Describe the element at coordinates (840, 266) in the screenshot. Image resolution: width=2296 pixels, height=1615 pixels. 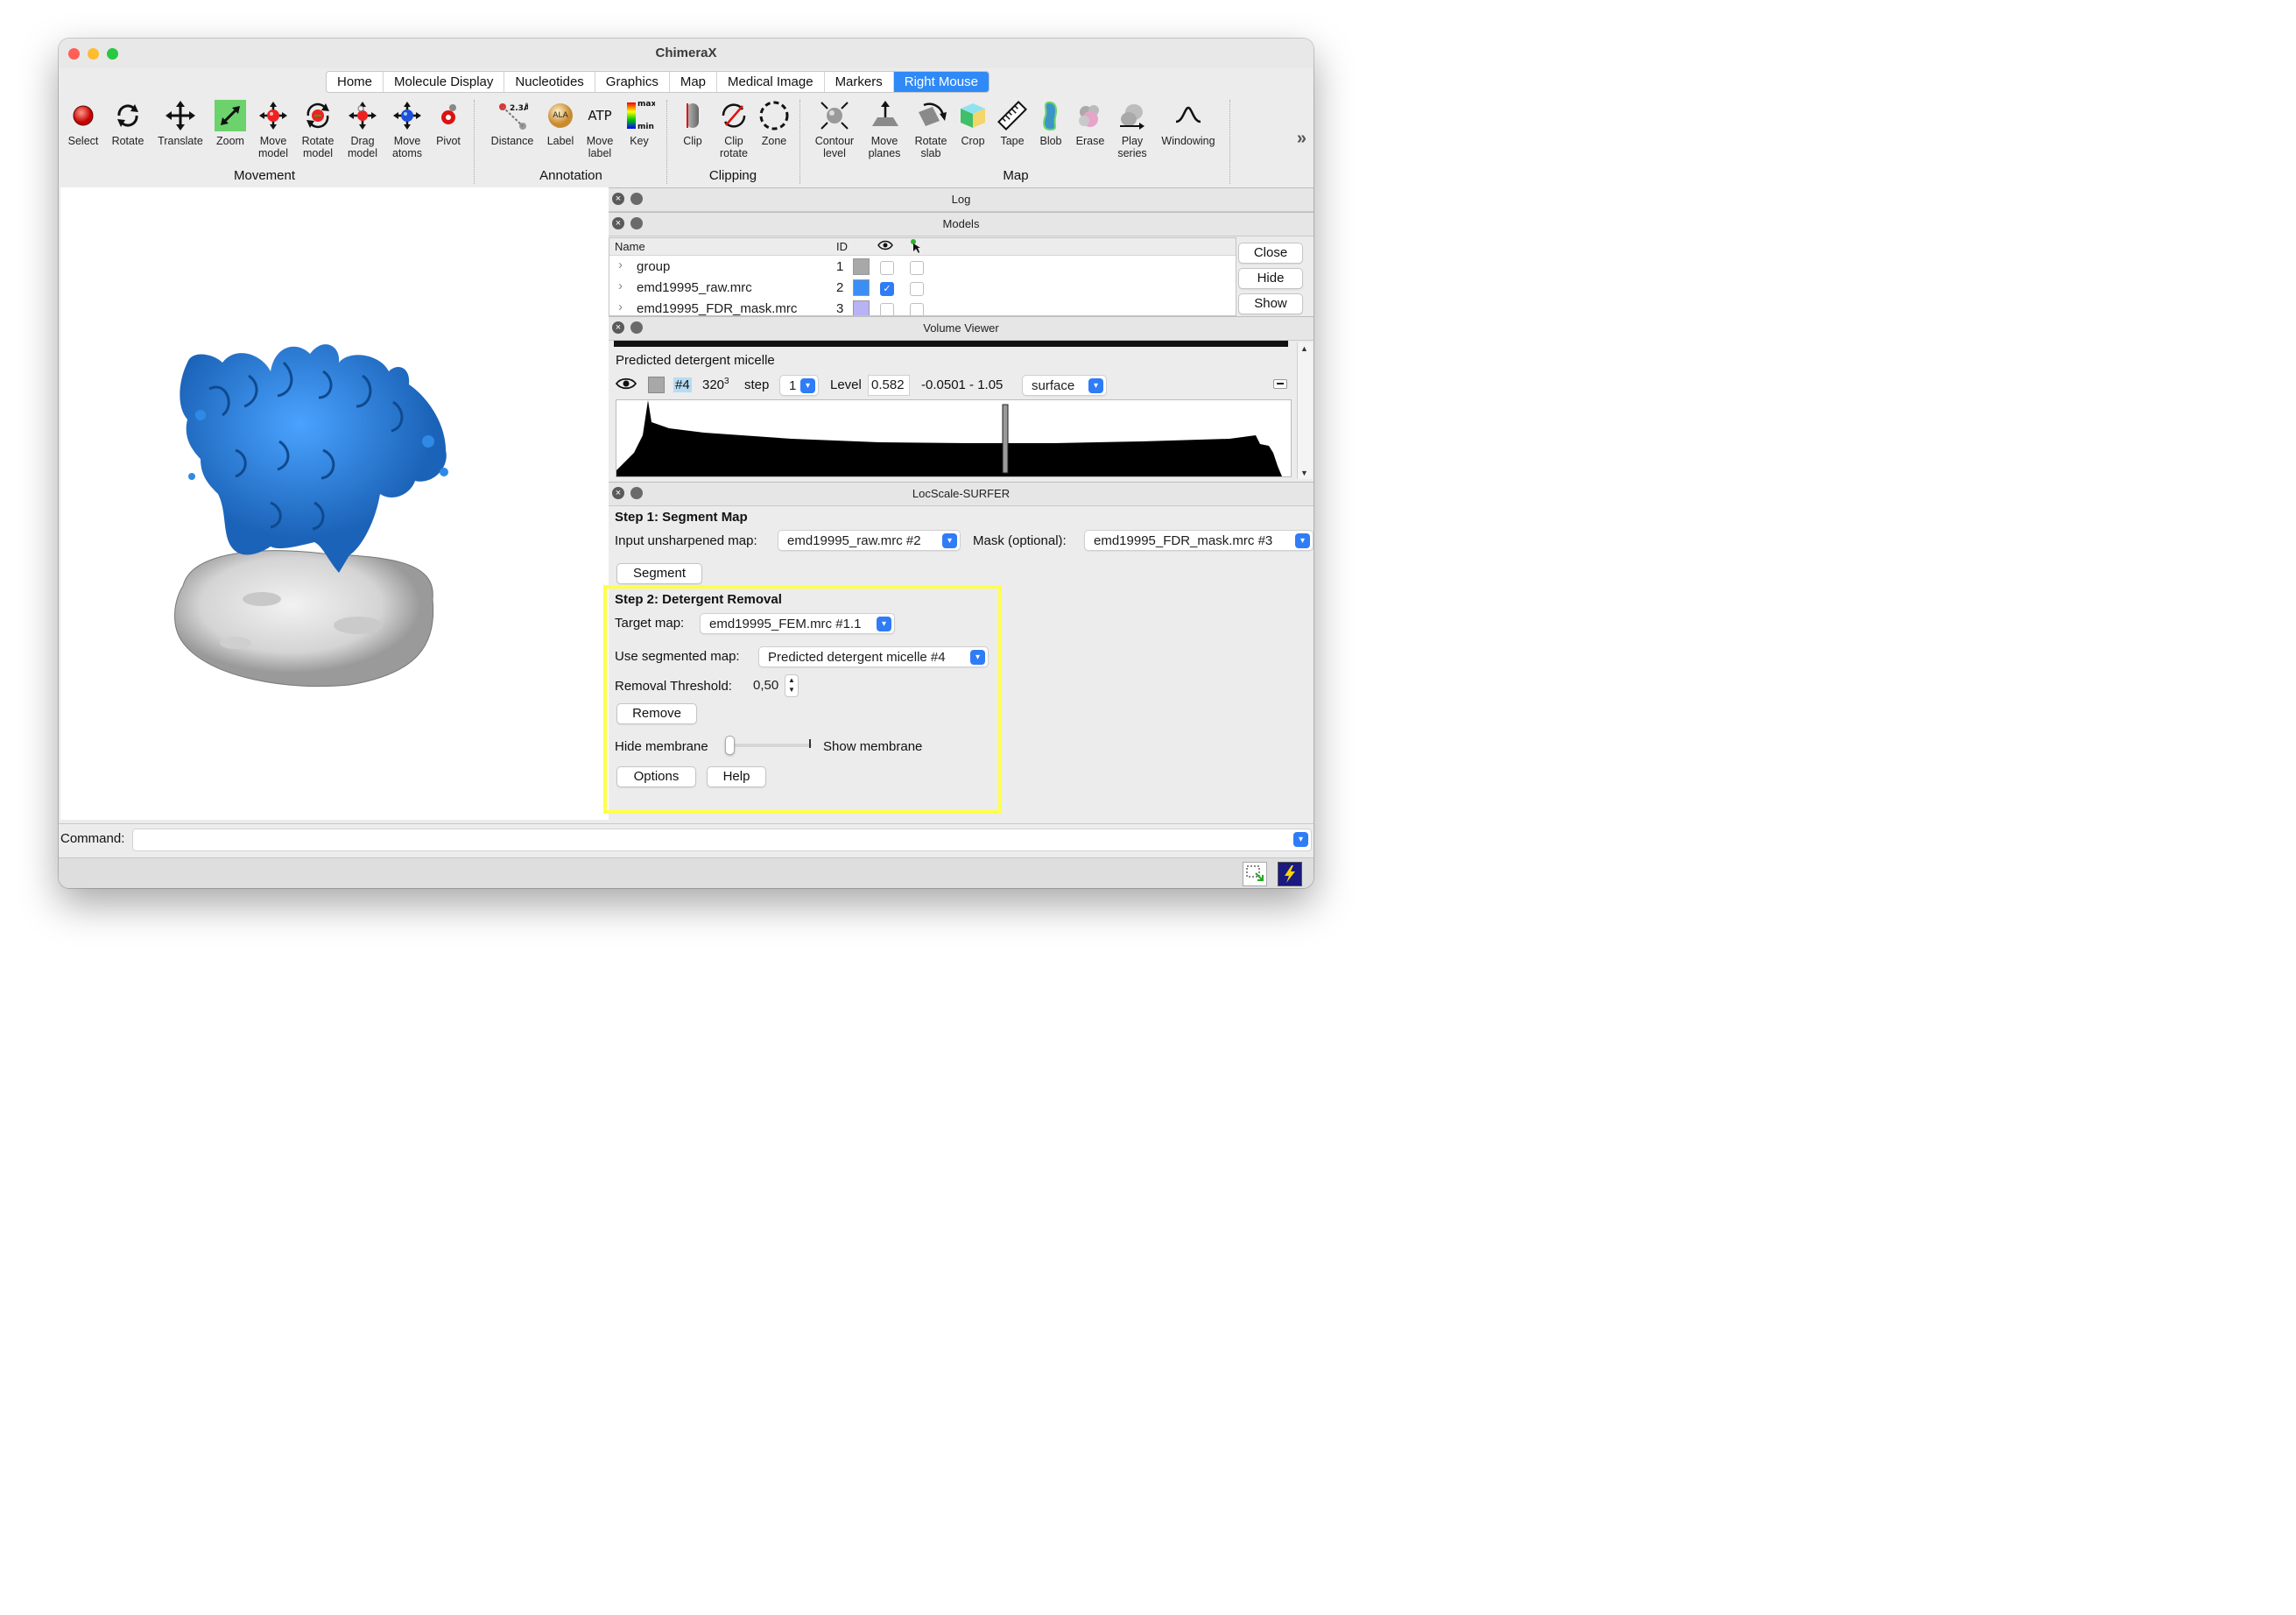
I see `model-id: 1` at that location.